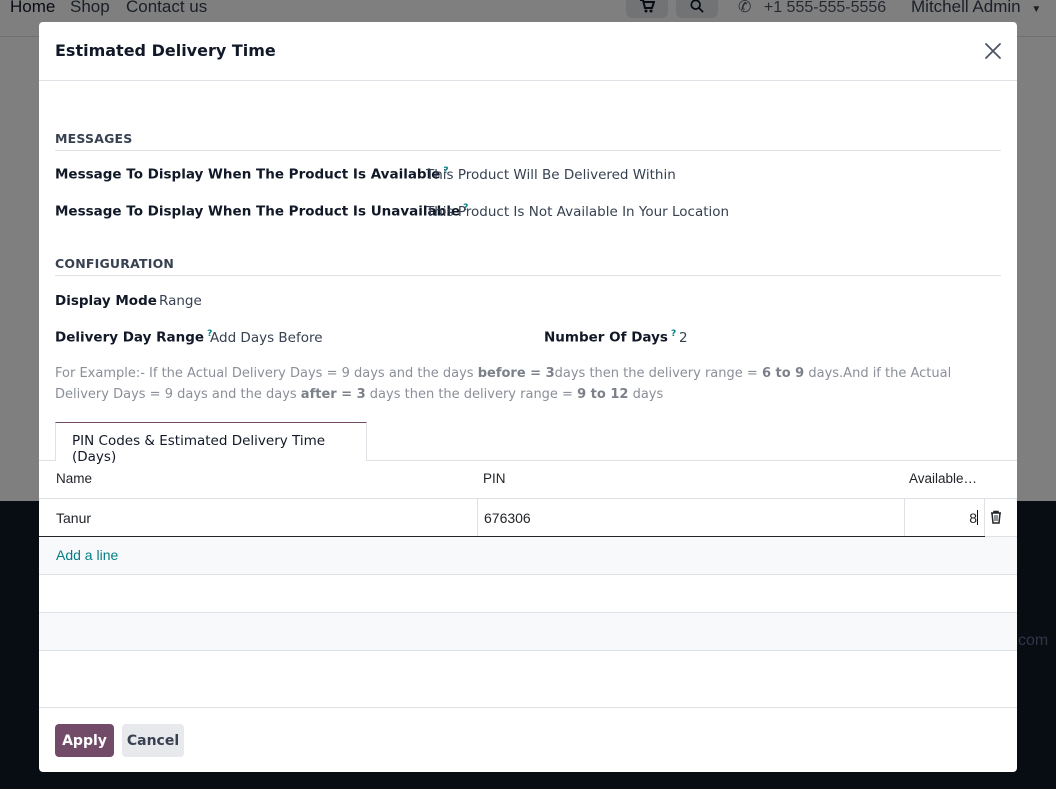  What do you see at coordinates (683, 338) in the screenshot?
I see `number-of-days-field: 2` at bounding box center [683, 338].